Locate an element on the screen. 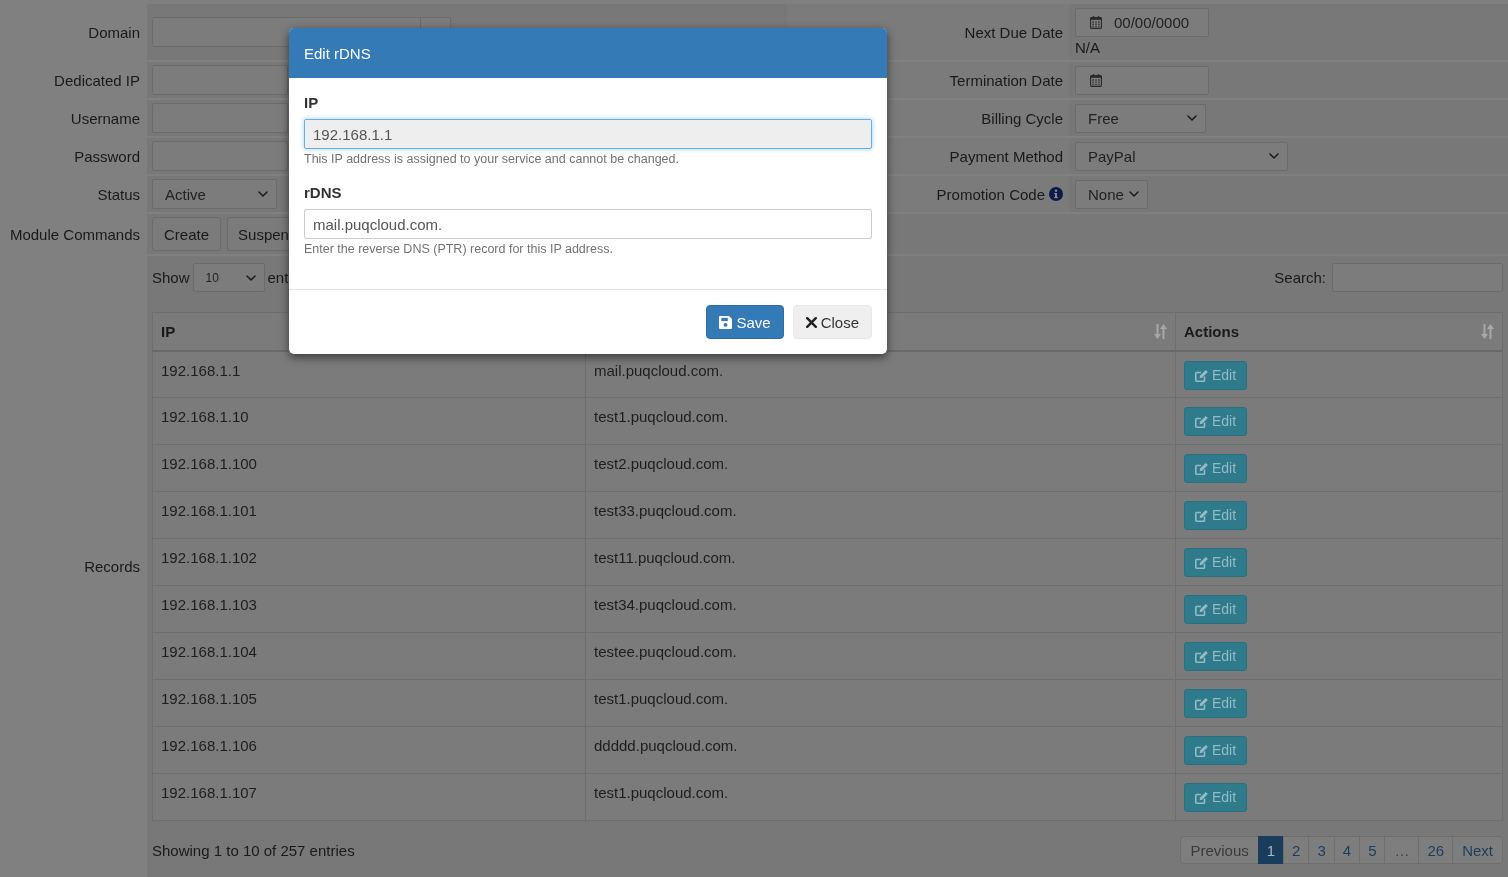 Image resolution: width=1508 pixels, height=877 pixels. column-header: Actions is located at coordinates (1211, 331).